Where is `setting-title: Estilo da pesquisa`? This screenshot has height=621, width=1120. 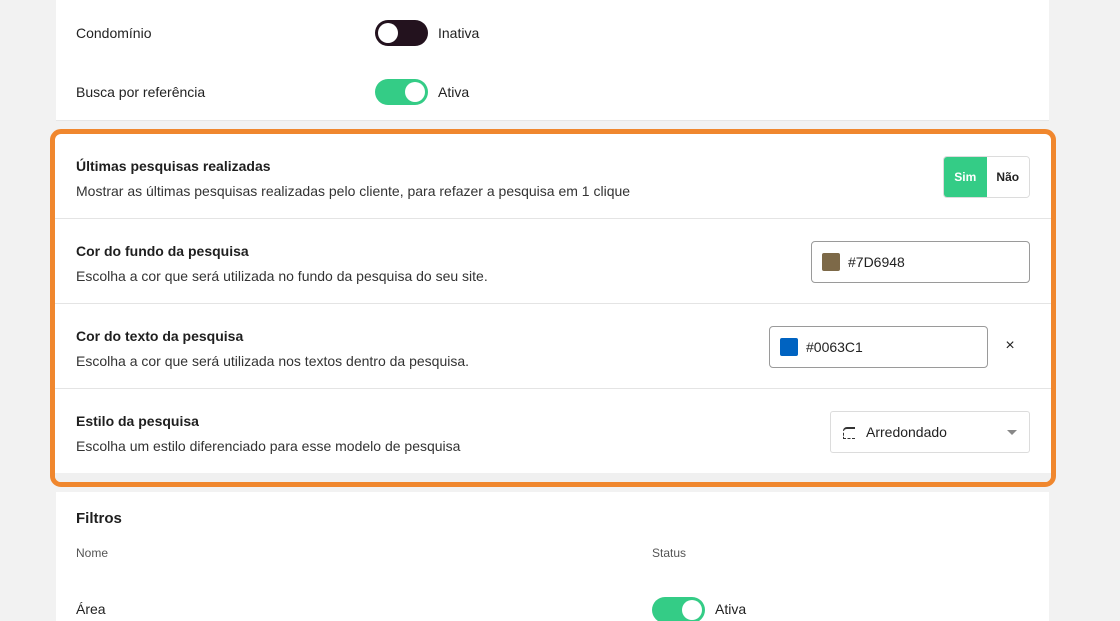 setting-title: Estilo da pesquisa is located at coordinates (137, 421).